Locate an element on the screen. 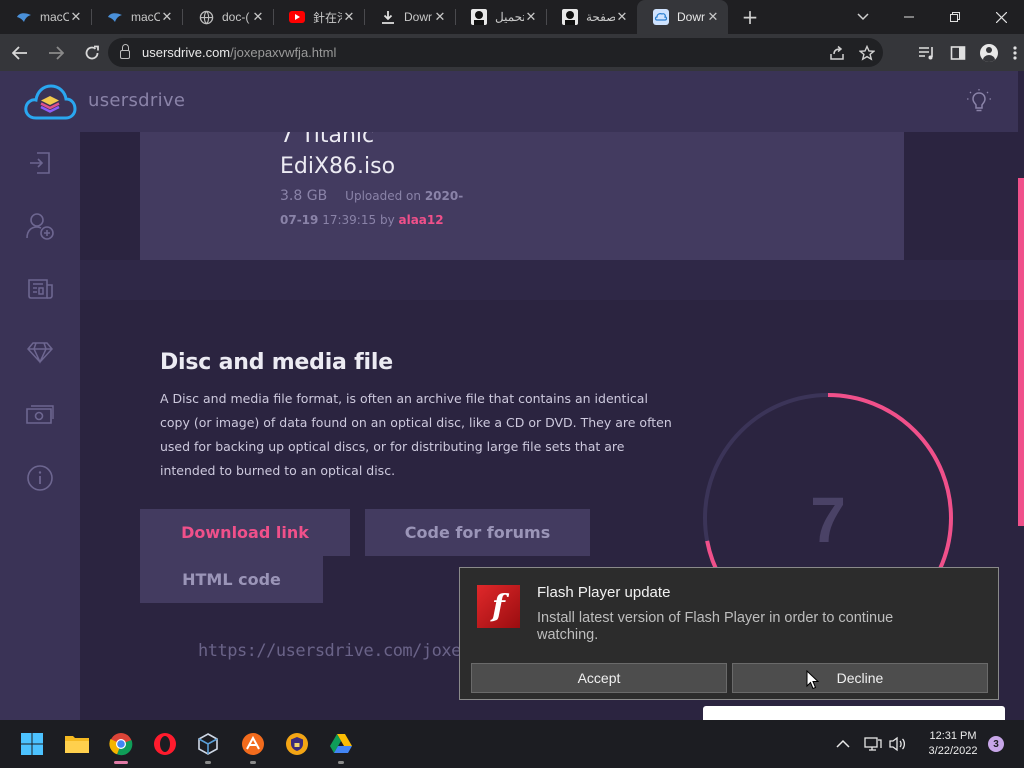  tab-title: doc-( is located at coordinates (236, 17).